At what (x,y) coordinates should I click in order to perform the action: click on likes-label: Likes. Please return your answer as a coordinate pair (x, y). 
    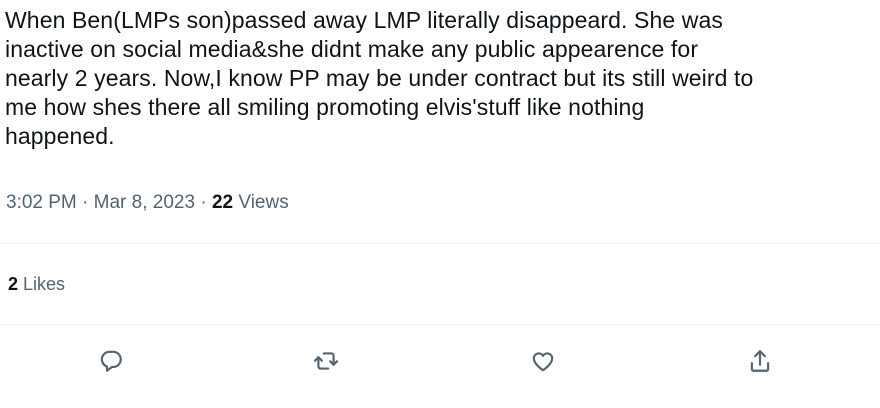
    Looking at the image, I should click on (42, 284).